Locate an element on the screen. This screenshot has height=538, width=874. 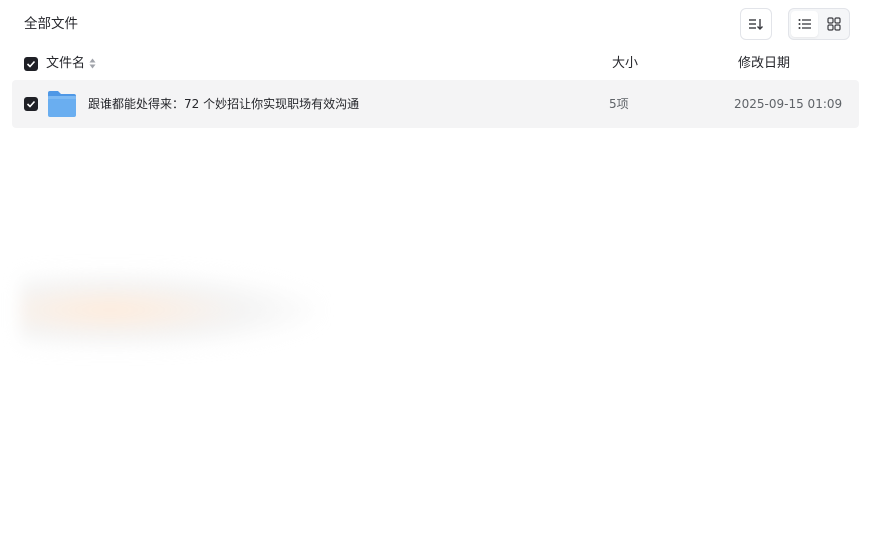
grid-view-icon is located at coordinates (833, 24).